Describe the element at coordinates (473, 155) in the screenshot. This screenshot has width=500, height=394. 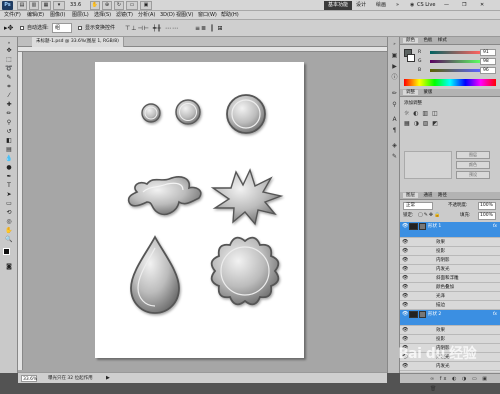
I see `adjustment-preset-button-1: 图层` at that location.